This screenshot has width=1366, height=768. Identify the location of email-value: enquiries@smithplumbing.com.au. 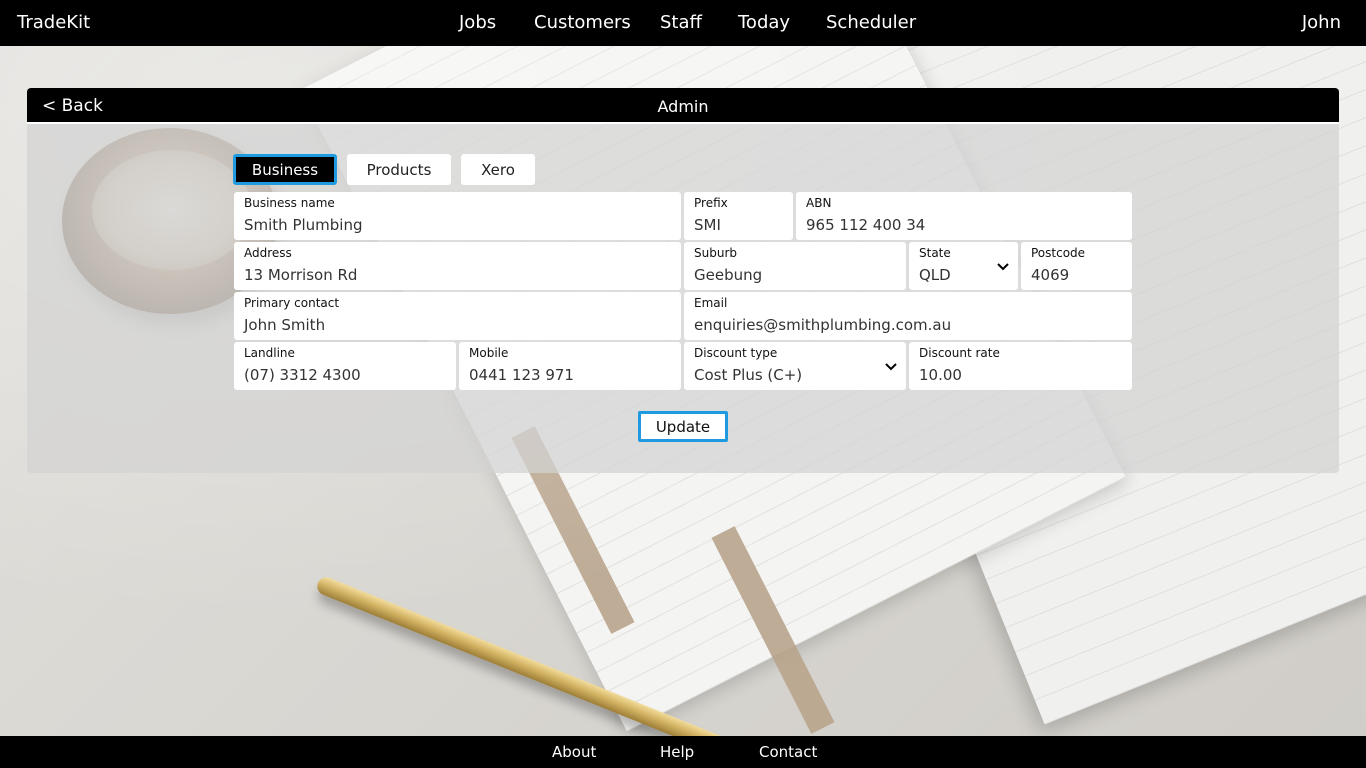
(822, 325).